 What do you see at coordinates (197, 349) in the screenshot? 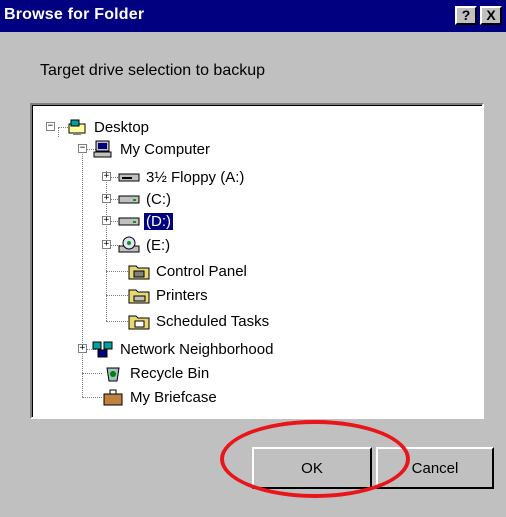
I see `tree-item-label: Network Neighborhood` at bounding box center [197, 349].